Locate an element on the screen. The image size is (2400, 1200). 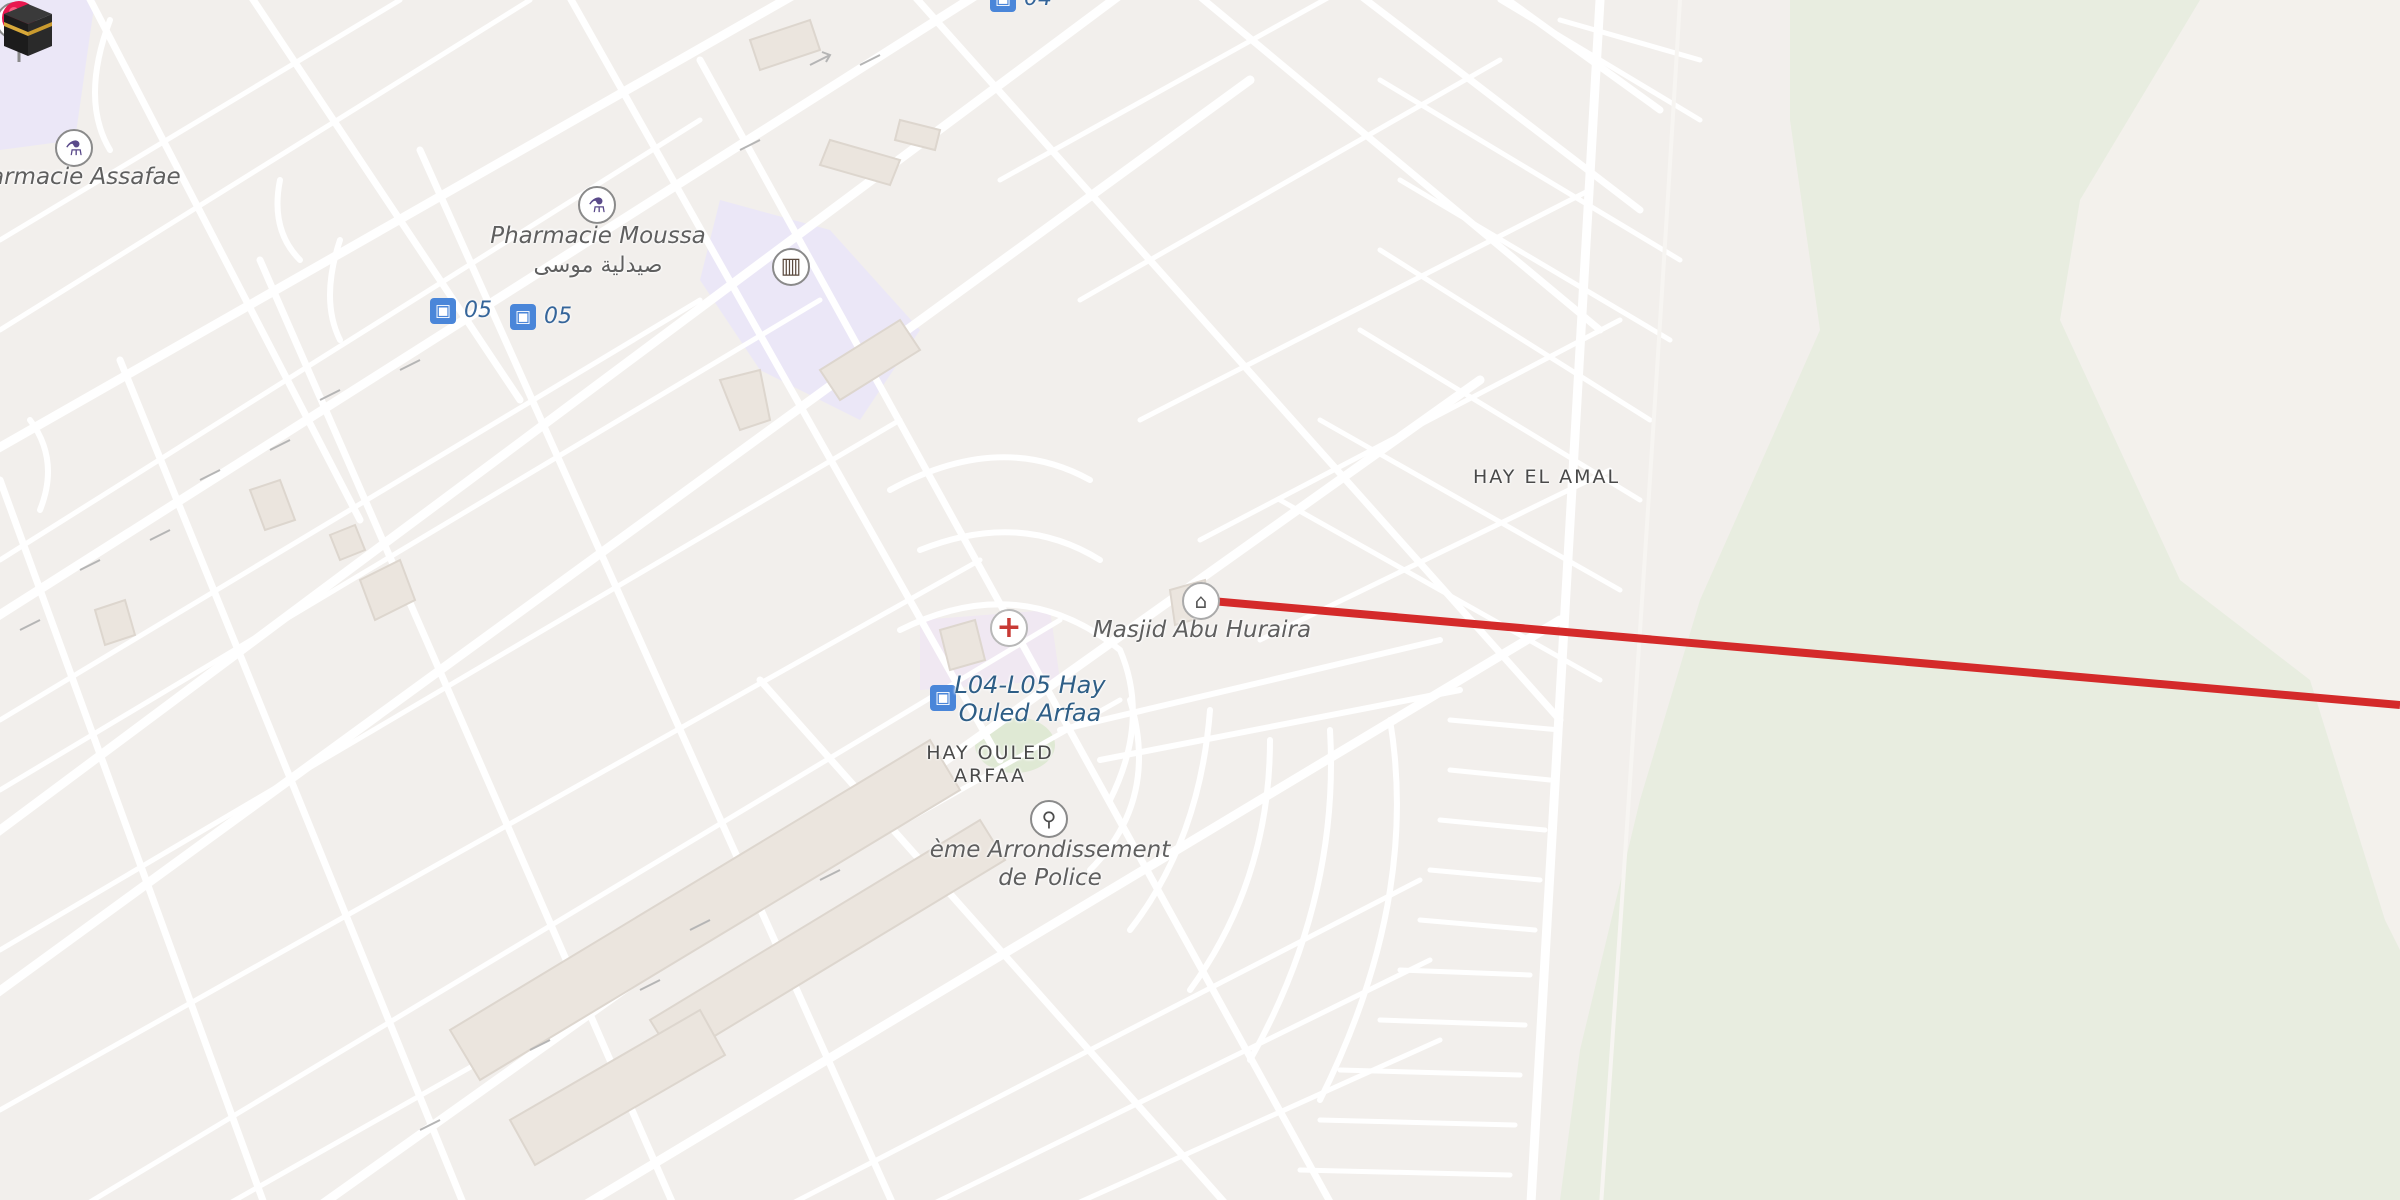
hospital-cross-icon: + is located at coordinates (1009, 628).